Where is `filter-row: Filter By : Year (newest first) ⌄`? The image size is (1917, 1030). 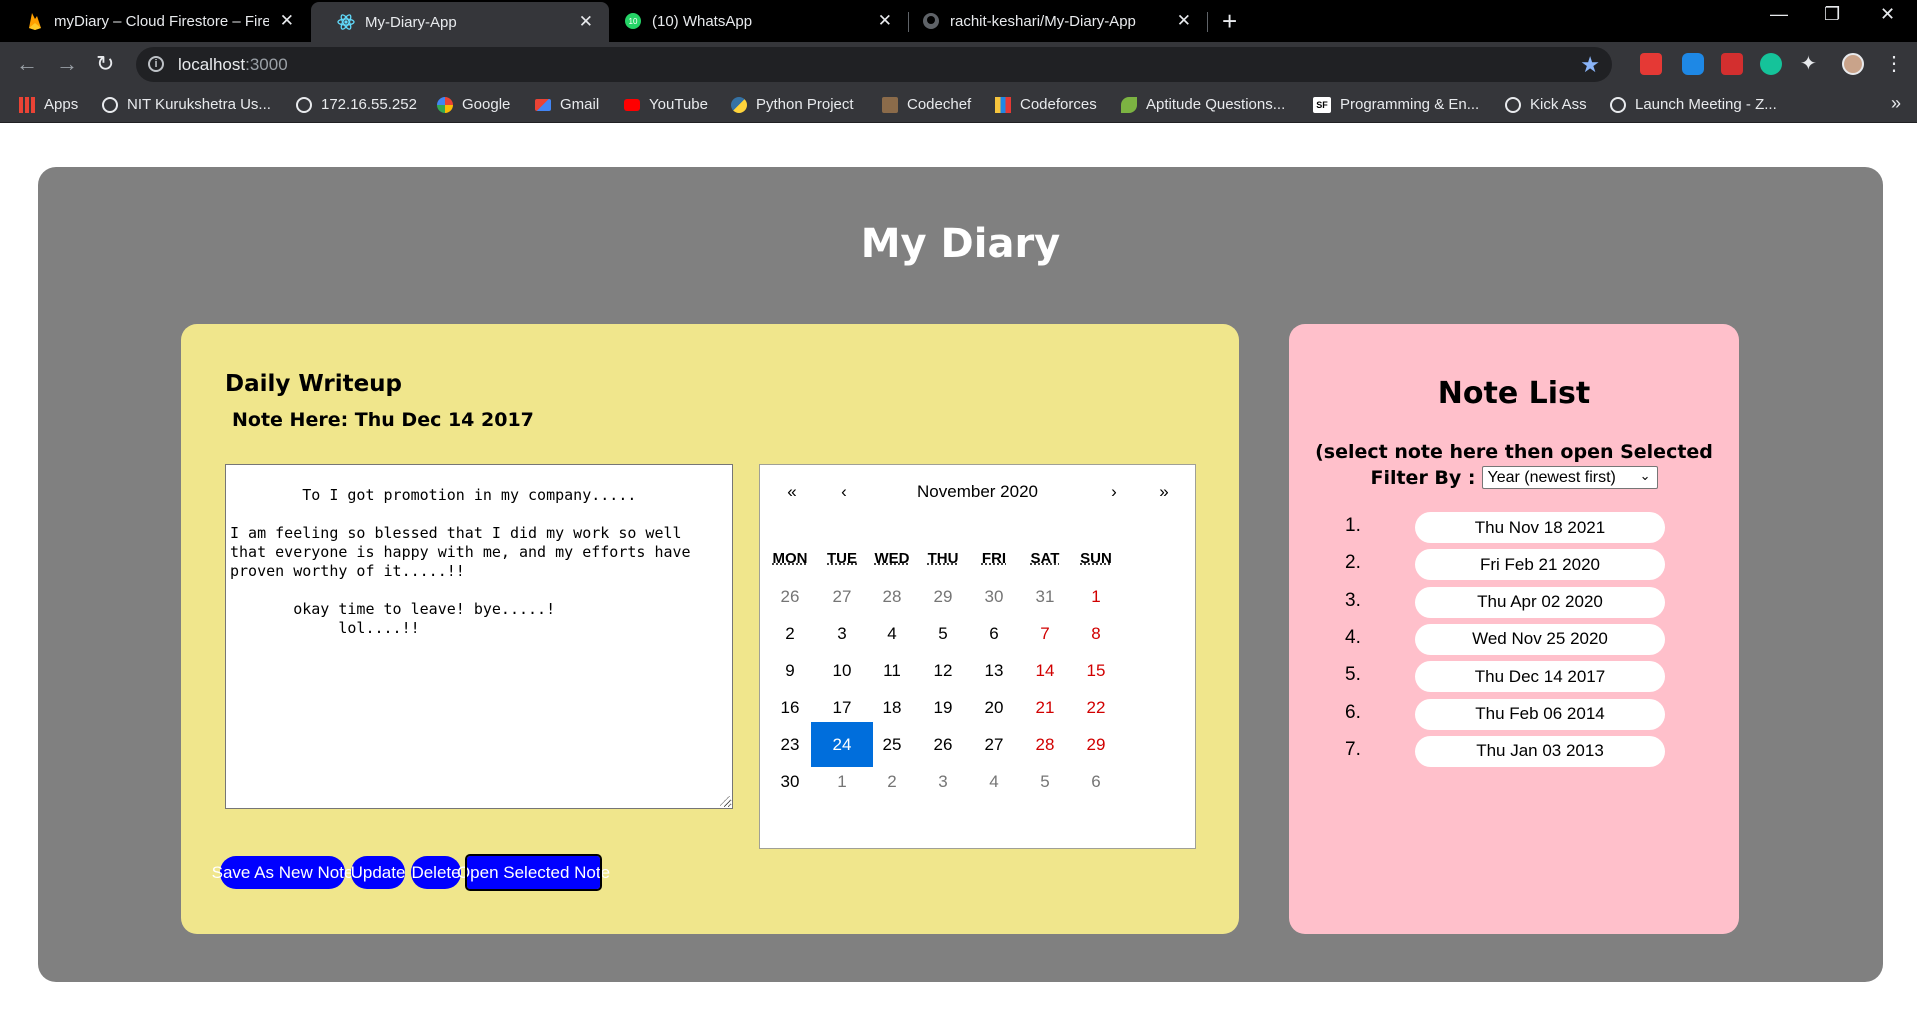
filter-row: Filter By : Year (newest first) ⌄ is located at coordinates (1514, 477).